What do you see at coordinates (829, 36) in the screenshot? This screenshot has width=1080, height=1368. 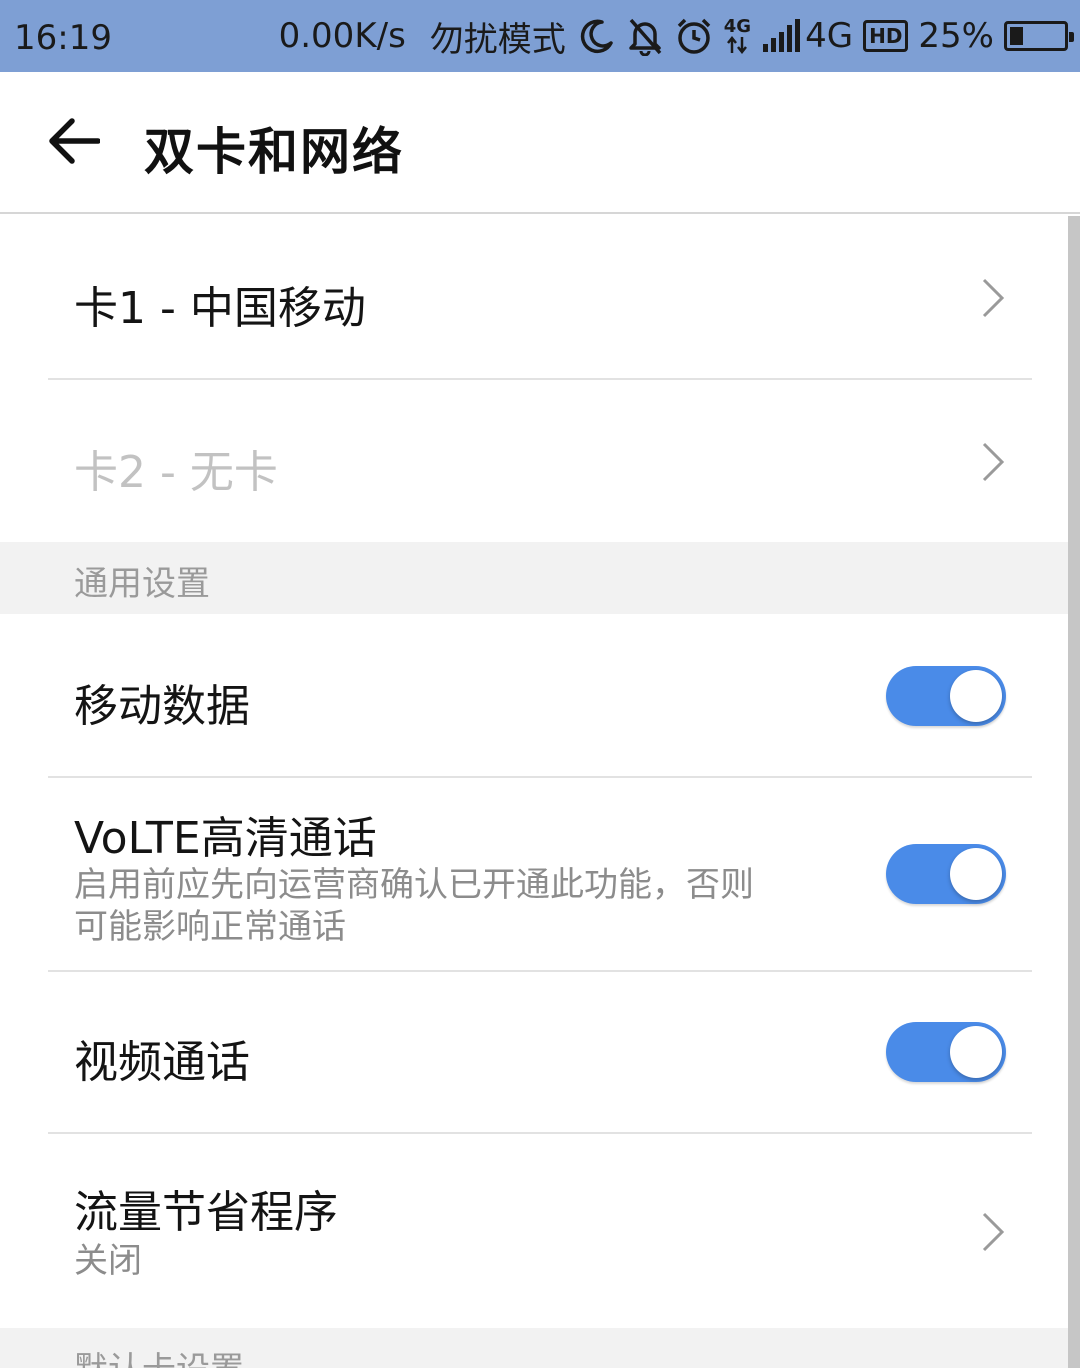 I see `net-type: 4G` at bounding box center [829, 36].